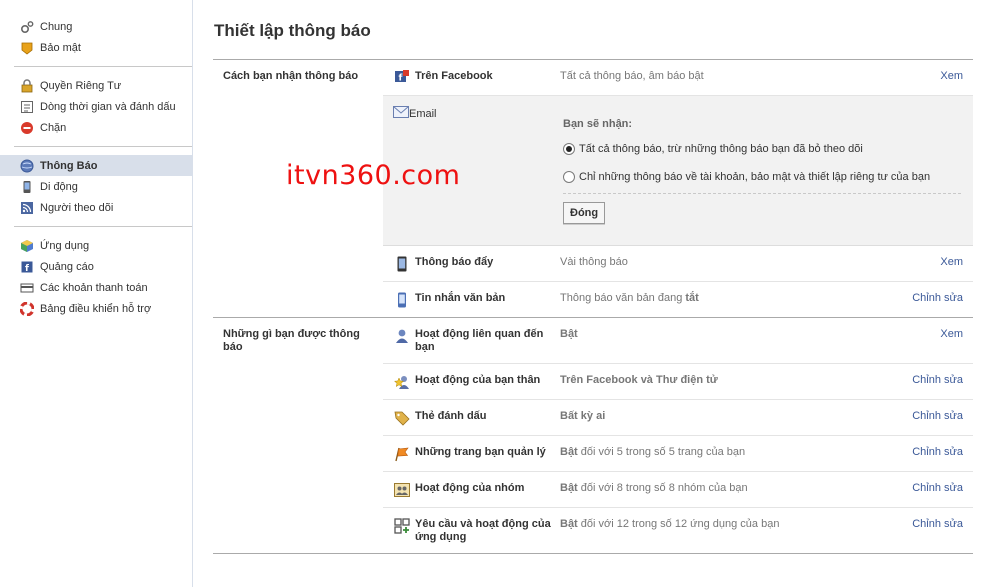  Describe the element at coordinates (27, 128) in the screenshot. I see `block-icon` at that location.